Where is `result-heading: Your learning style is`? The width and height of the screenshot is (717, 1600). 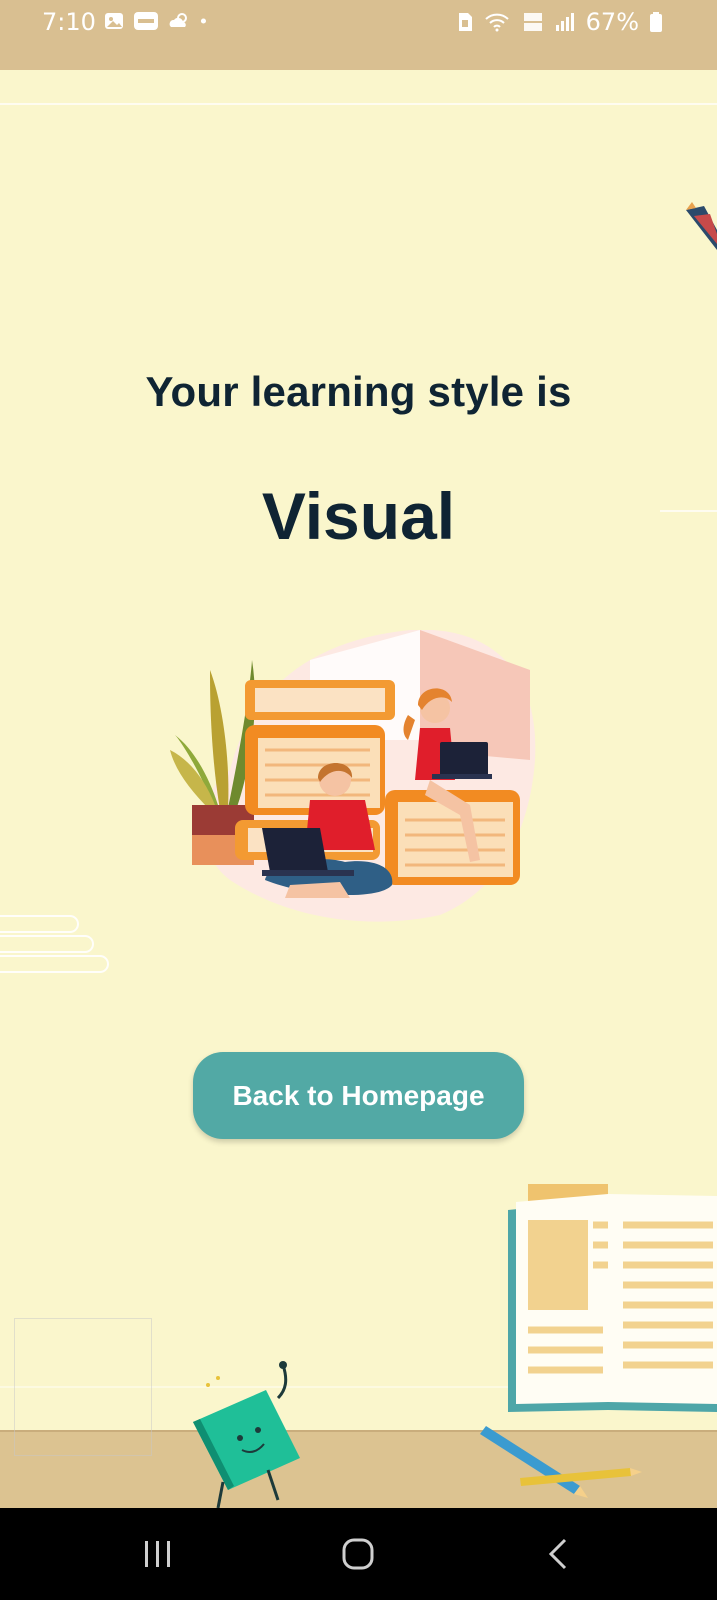
result-heading: Your learning style is is located at coordinates (358, 391).